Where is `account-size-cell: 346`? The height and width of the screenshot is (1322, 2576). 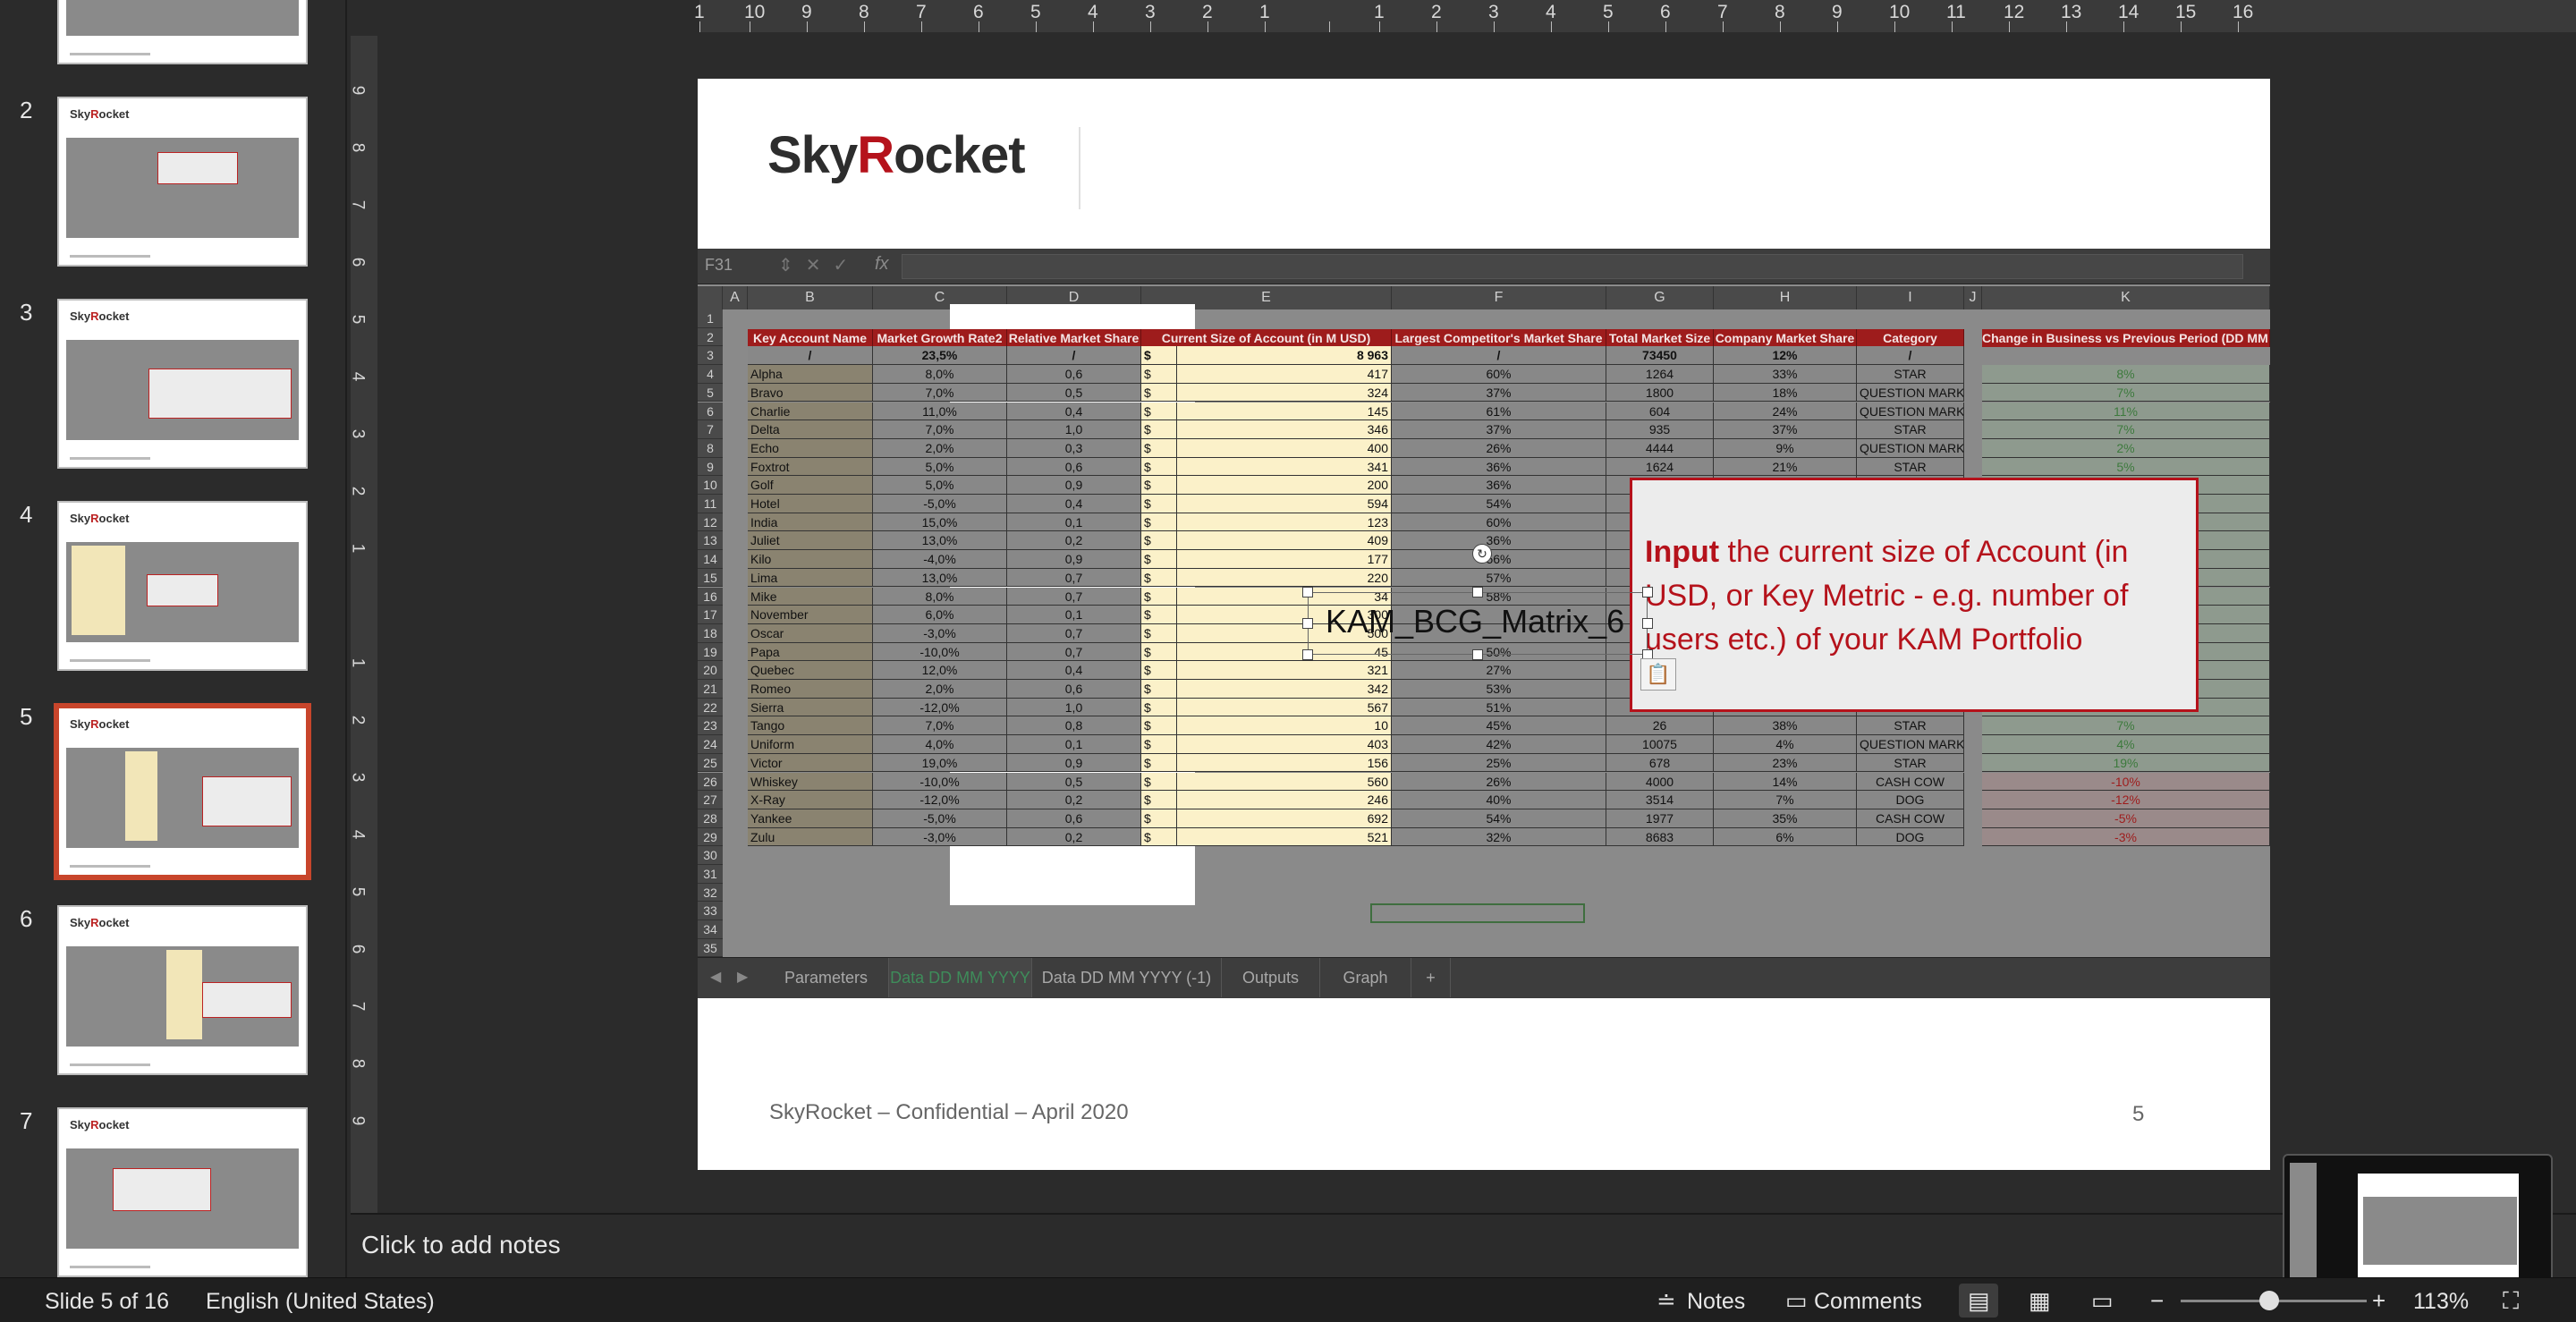 account-size-cell: 346 is located at coordinates (1284, 430).